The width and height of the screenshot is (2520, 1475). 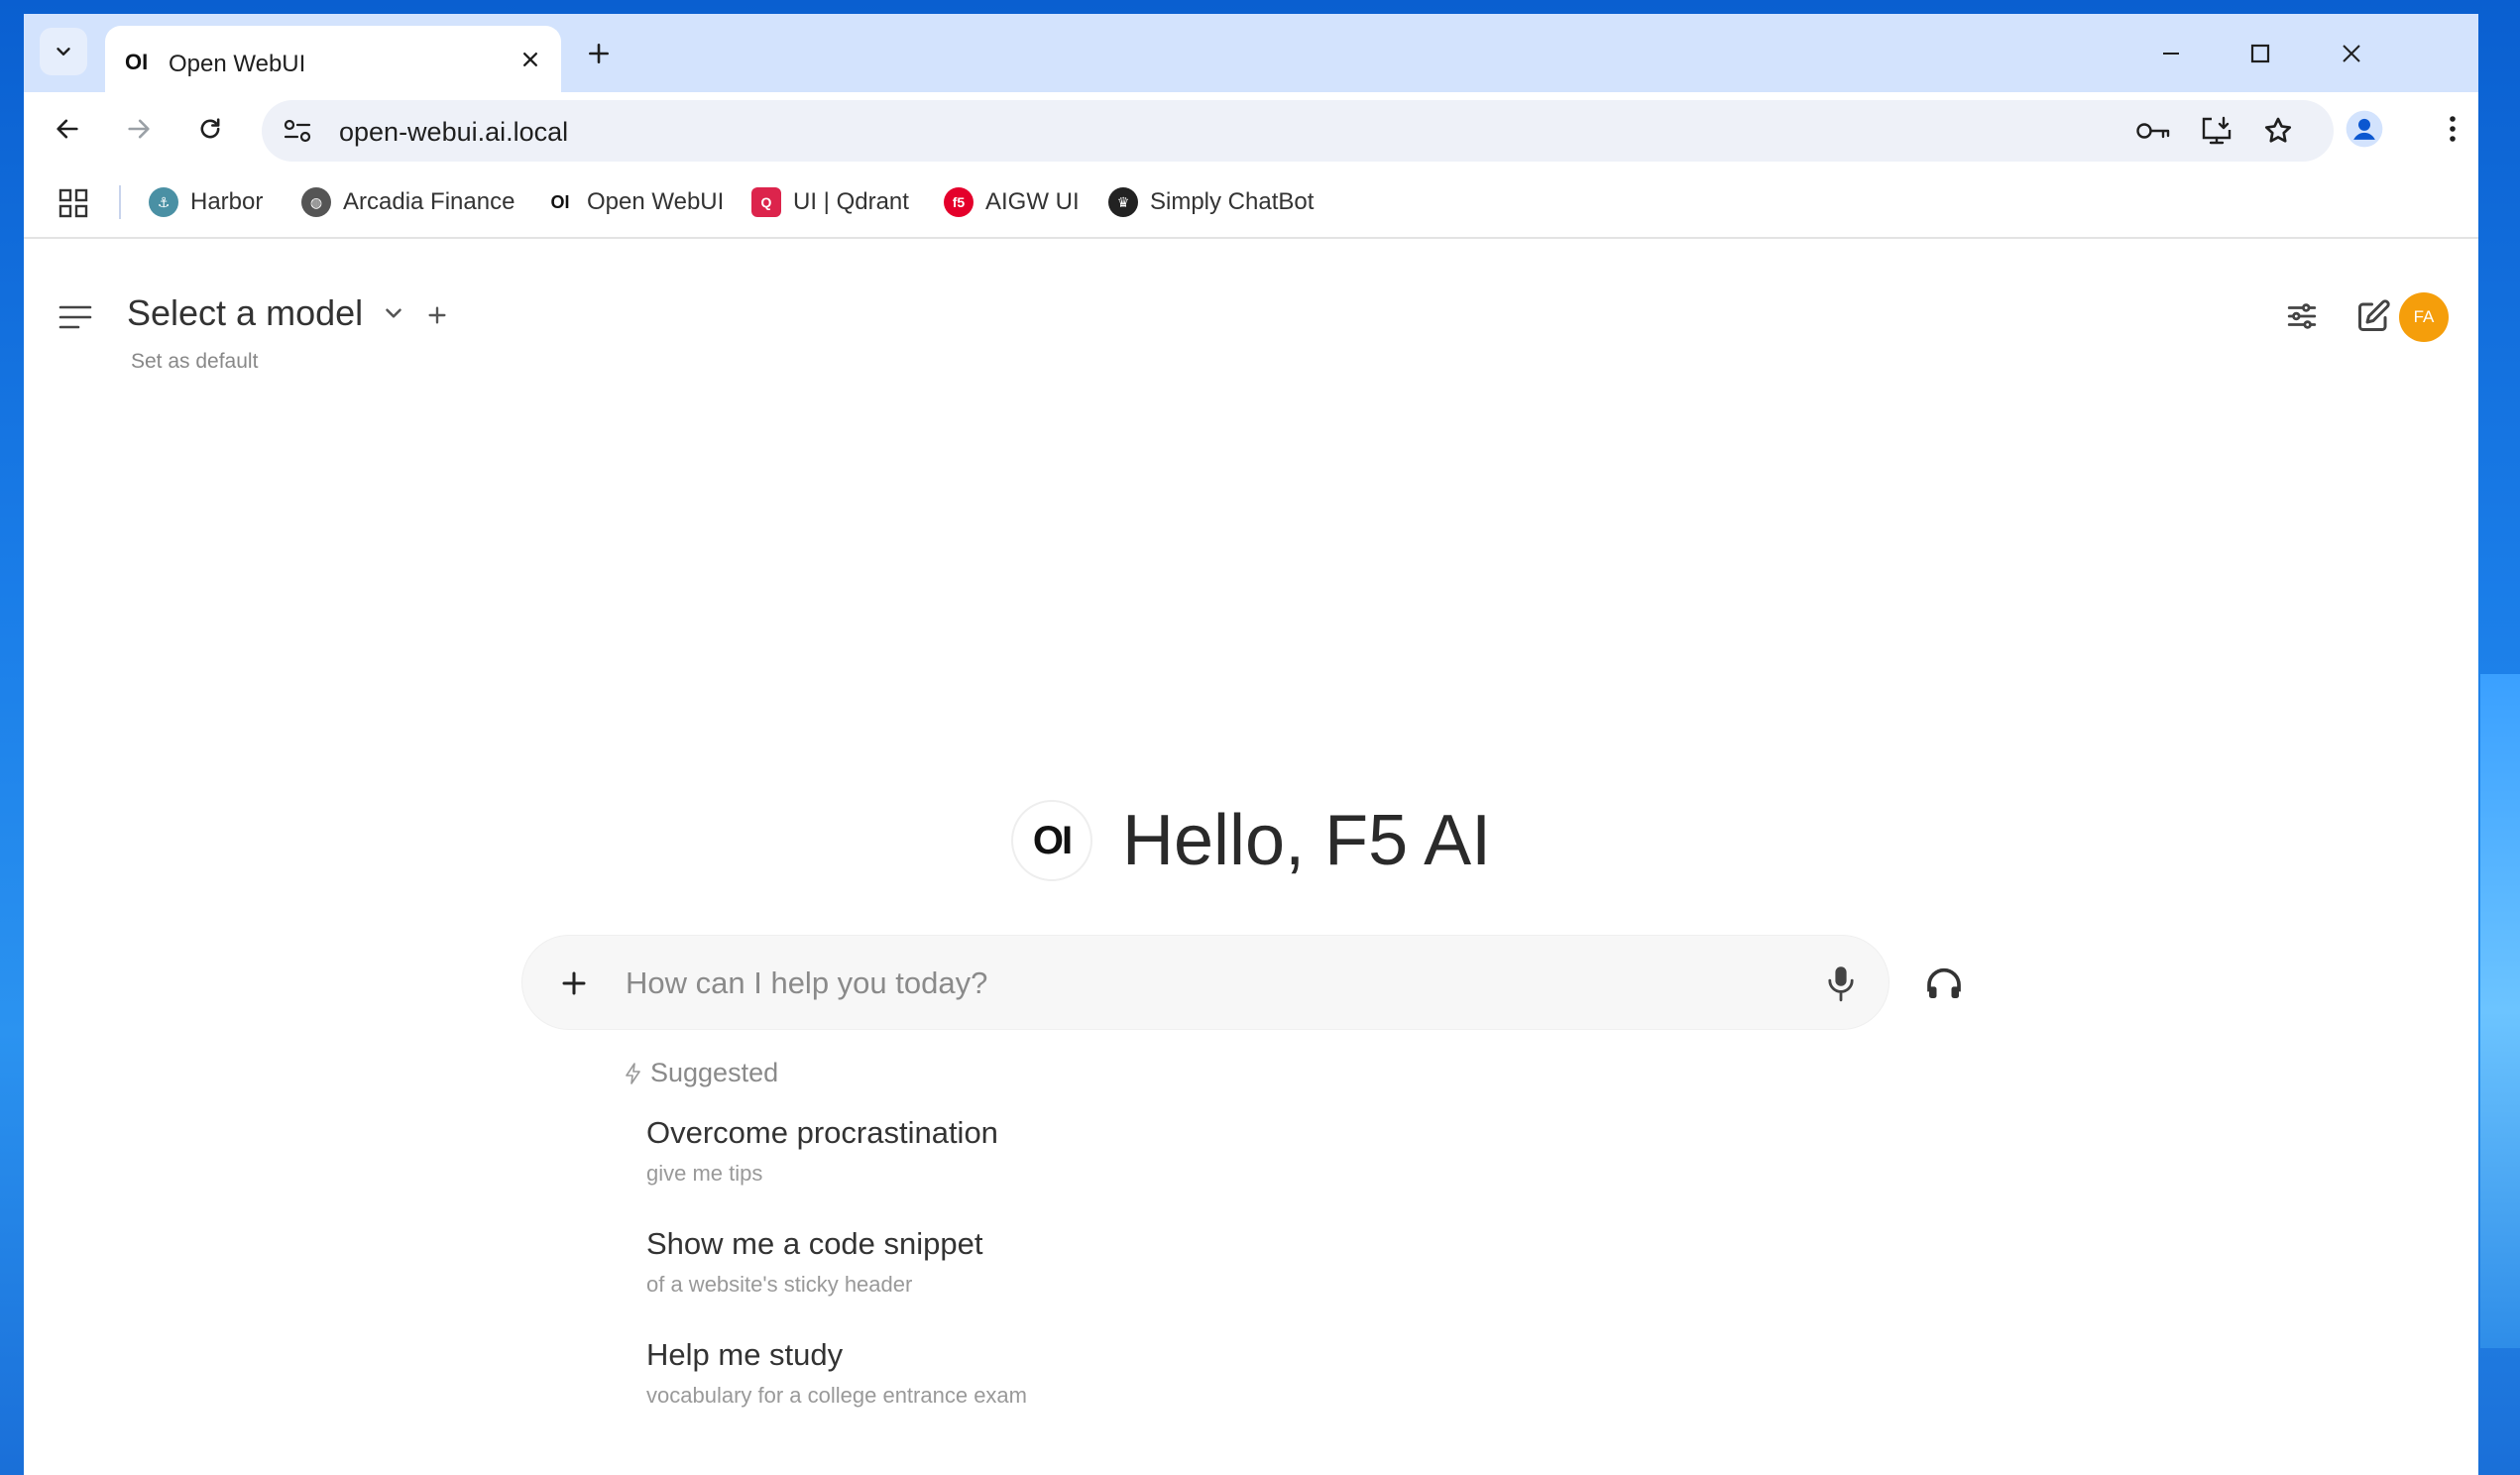 I want to click on voice-input-button, so click(x=1841, y=983).